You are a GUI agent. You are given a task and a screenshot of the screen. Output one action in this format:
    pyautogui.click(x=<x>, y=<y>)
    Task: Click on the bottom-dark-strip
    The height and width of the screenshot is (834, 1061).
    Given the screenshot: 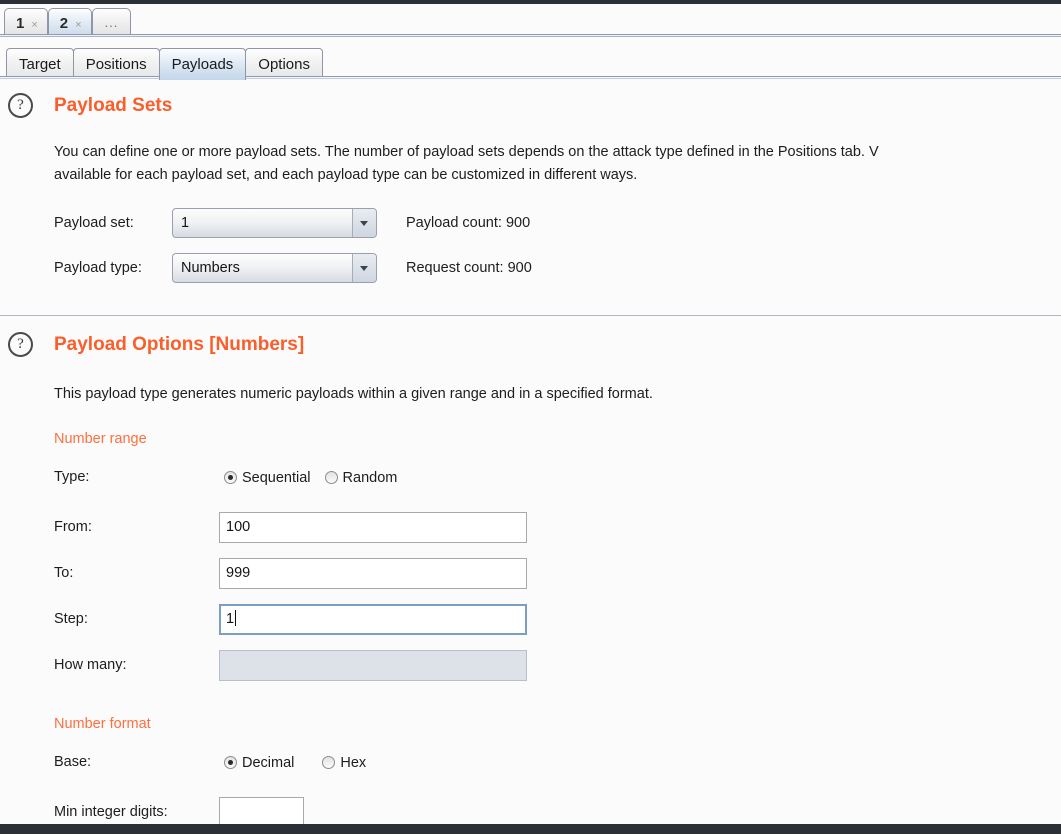 What is the action you would take?
    pyautogui.click(x=530, y=829)
    